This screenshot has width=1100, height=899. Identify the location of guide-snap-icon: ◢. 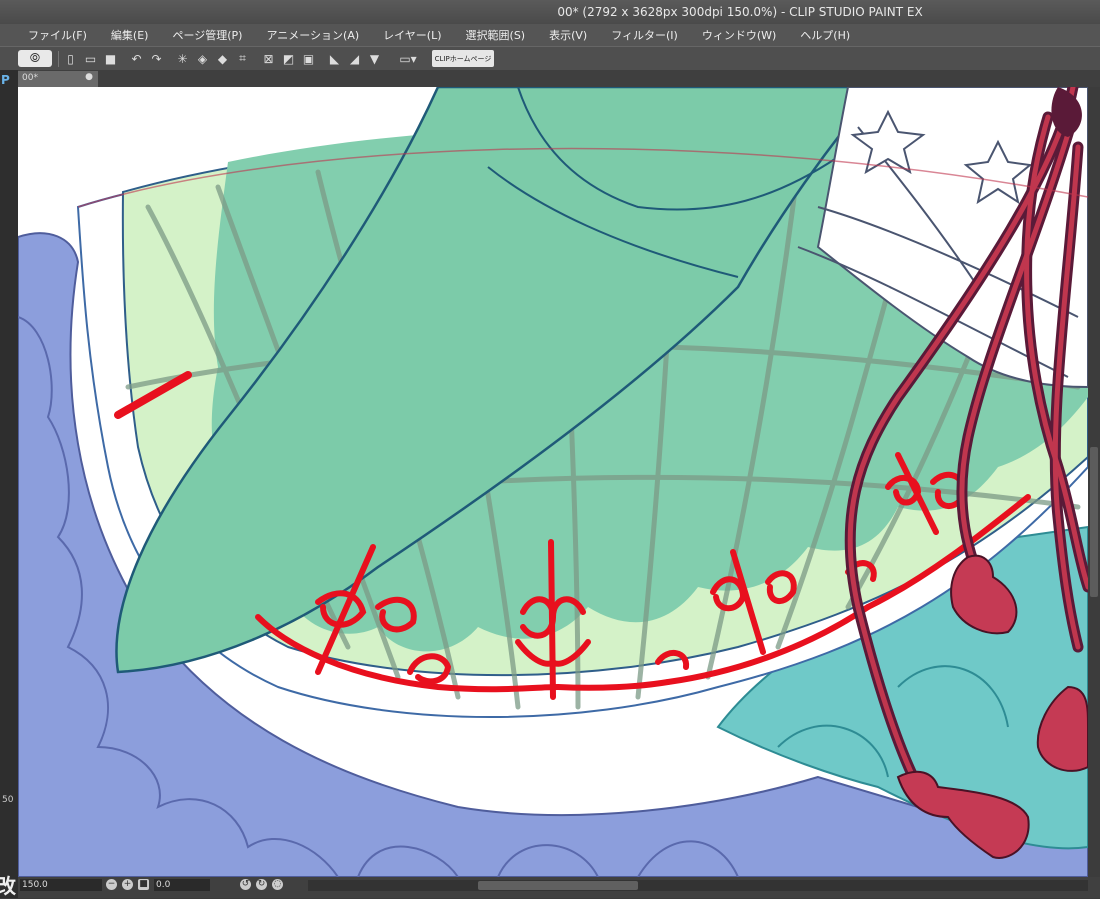
(354, 58).